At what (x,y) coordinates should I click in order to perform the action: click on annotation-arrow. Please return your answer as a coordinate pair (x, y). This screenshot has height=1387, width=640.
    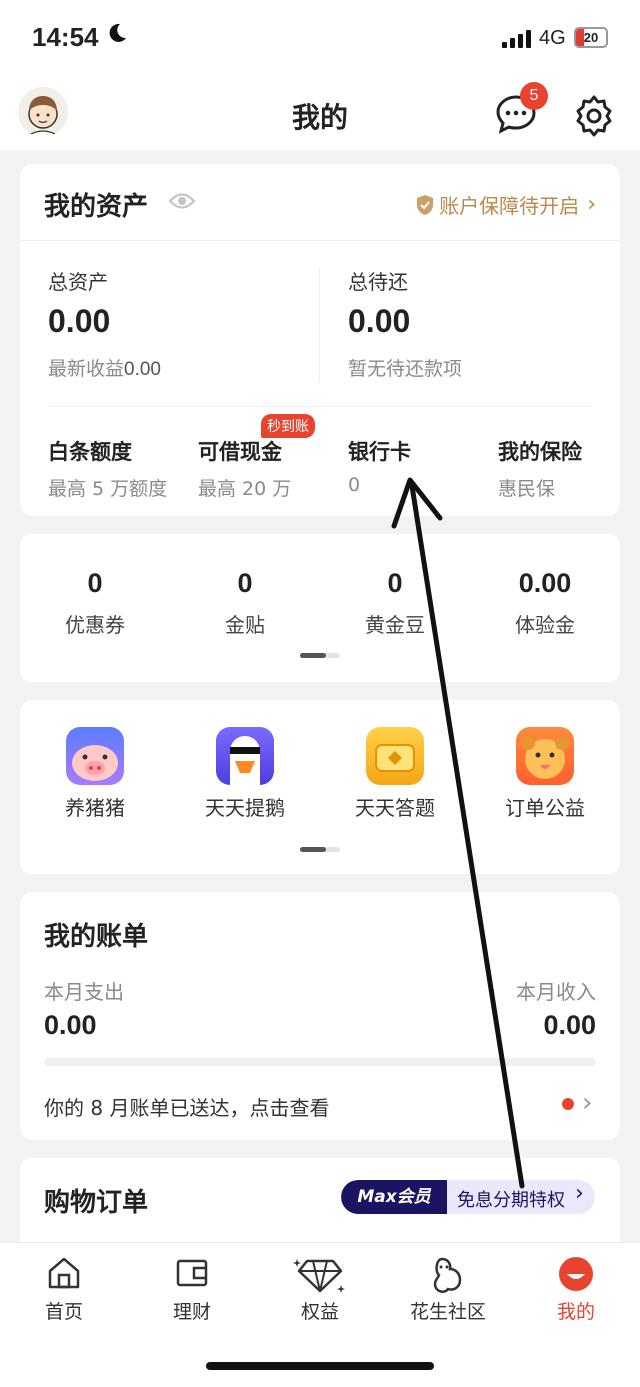
    Looking at the image, I should click on (458, 833).